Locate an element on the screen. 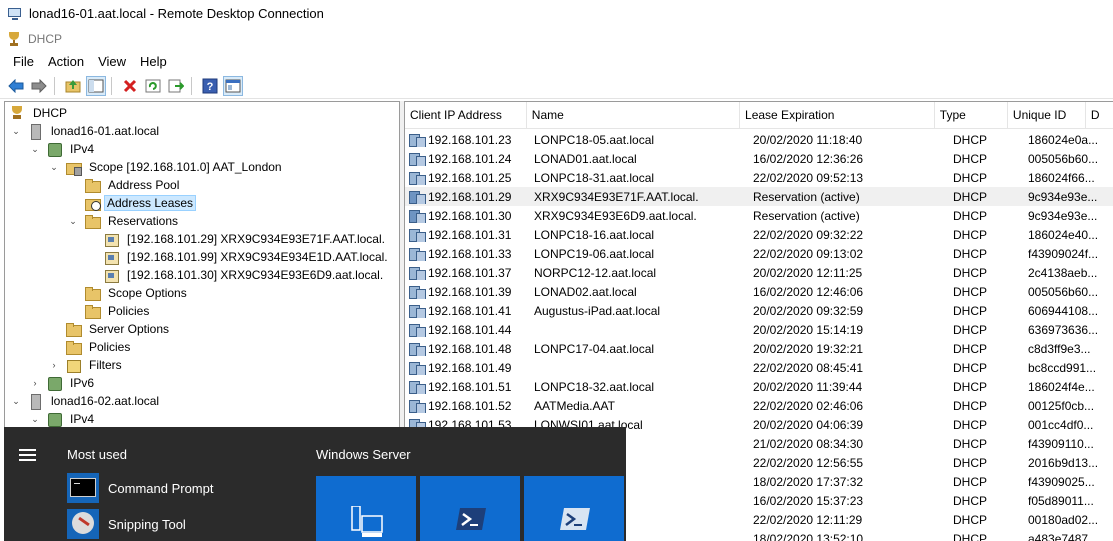  column-header-type: Type is located at coordinates (971, 115).